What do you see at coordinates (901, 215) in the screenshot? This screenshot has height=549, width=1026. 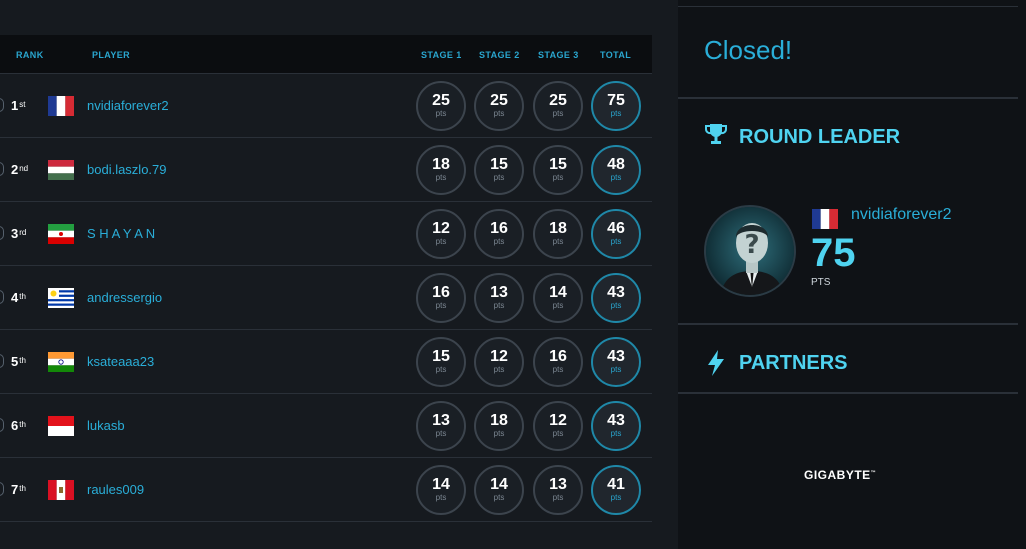 I see `leader-player-name: nvidiaforever2` at bounding box center [901, 215].